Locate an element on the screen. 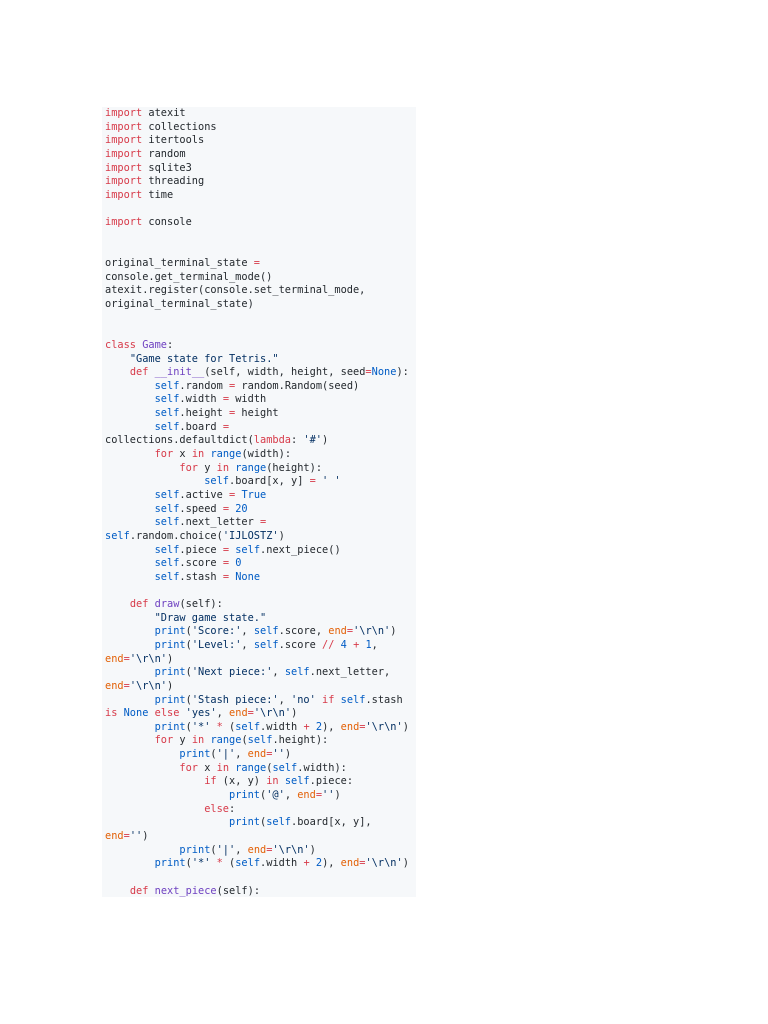 The height and width of the screenshot is (1024, 768). code-line: print('Next piece:', self.next_letter, is located at coordinates (259, 673).